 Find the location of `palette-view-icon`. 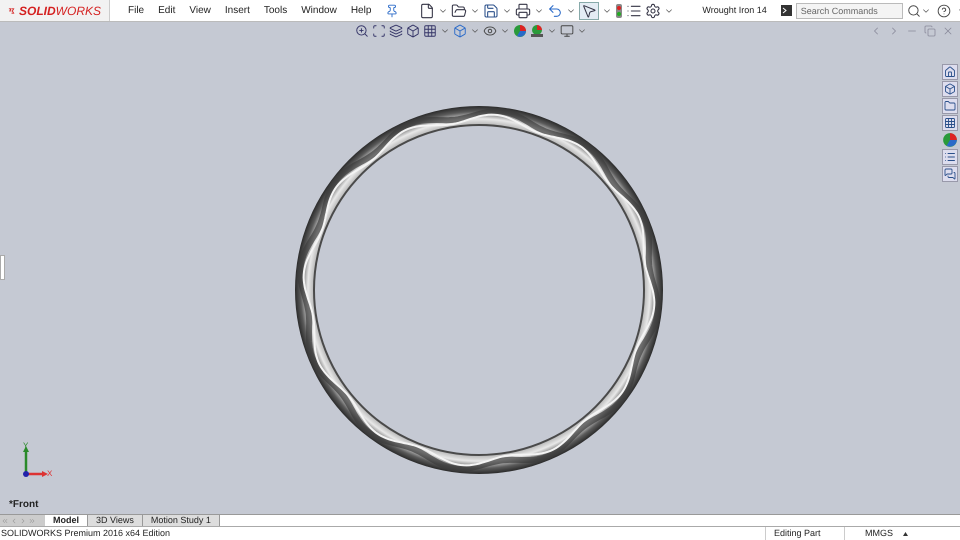

palette-view-icon is located at coordinates (950, 123).